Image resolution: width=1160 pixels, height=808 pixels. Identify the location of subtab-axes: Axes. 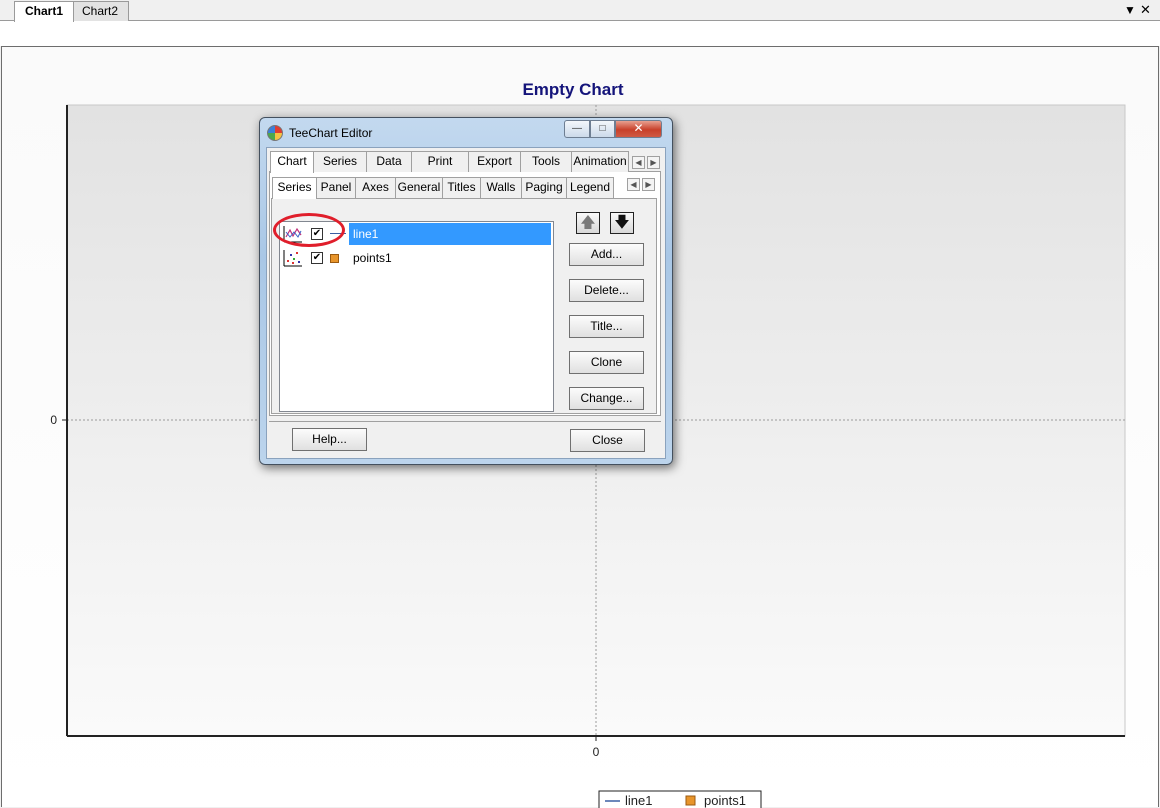
(375, 187).